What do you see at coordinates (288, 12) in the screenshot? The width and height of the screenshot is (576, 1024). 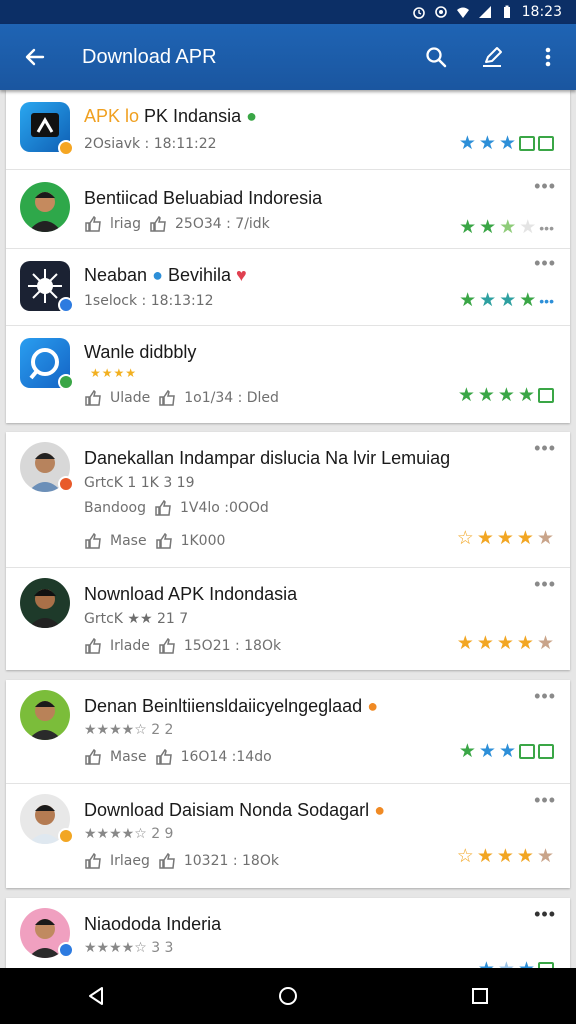 I see `status-bar: 18:23` at bounding box center [288, 12].